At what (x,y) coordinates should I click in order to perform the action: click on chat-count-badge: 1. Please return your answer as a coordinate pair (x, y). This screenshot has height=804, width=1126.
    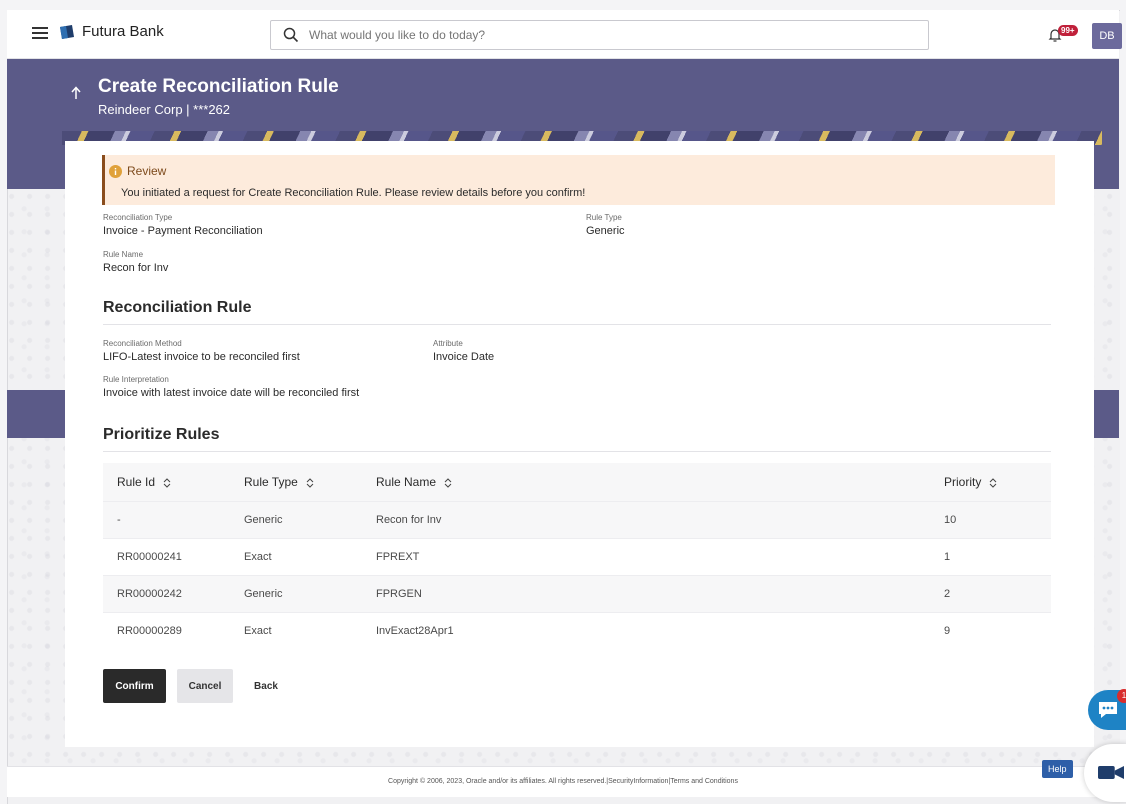
    Looking at the image, I should click on (1121, 696).